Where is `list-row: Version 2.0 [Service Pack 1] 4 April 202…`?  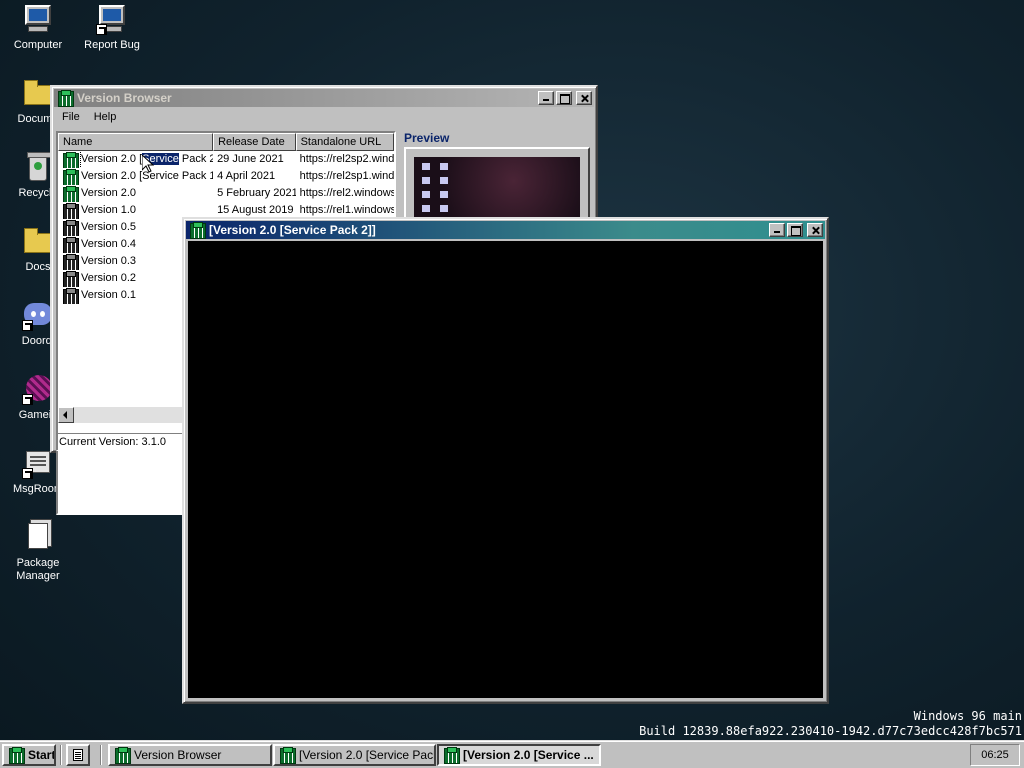
list-row: Version 2.0 [Service Pack 1] 4 April 202… is located at coordinates (226, 176).